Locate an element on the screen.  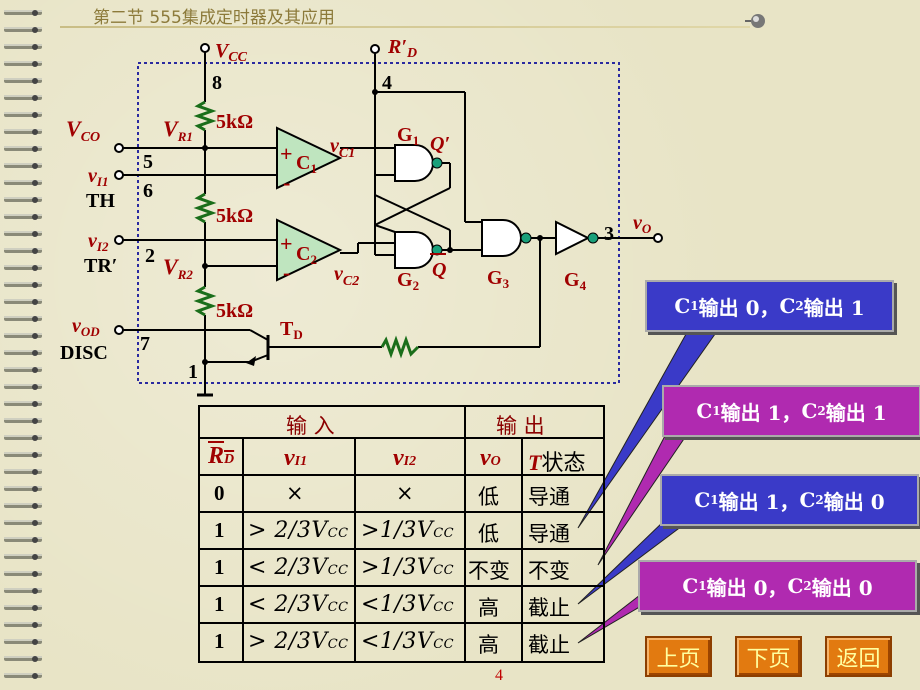
svg-text: TD is located at coordinates (291, 330).